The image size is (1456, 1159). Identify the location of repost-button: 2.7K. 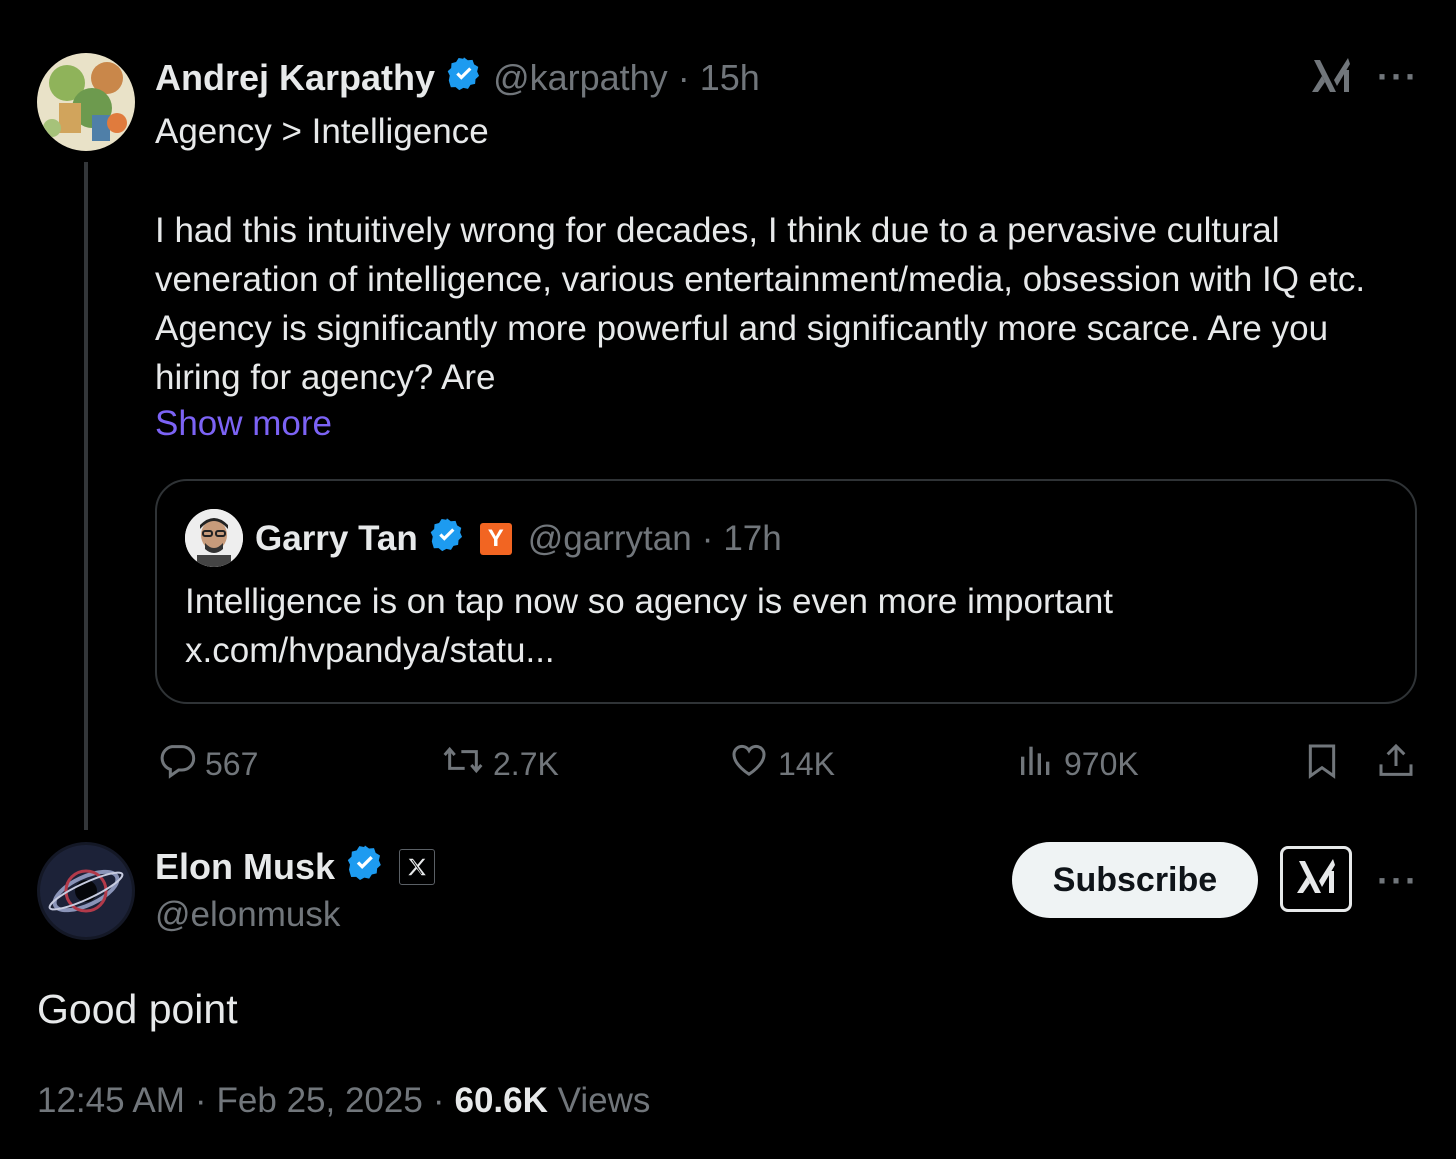
(500, 764).